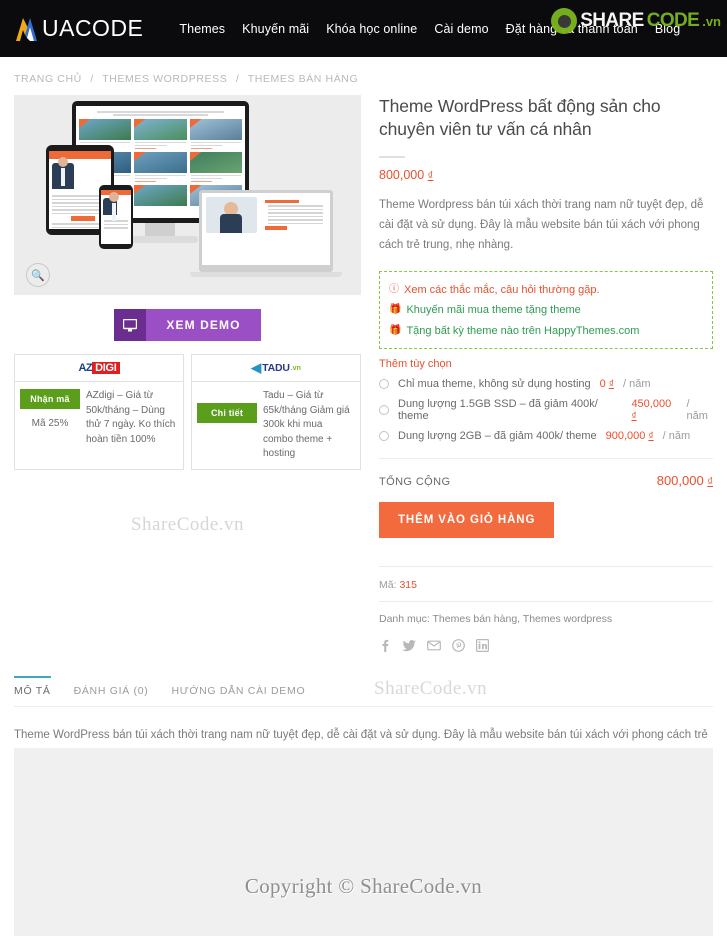 This screenshot has height=936, width=727. I want to click on product-price: 800,000 ₫, so click(546, 175).